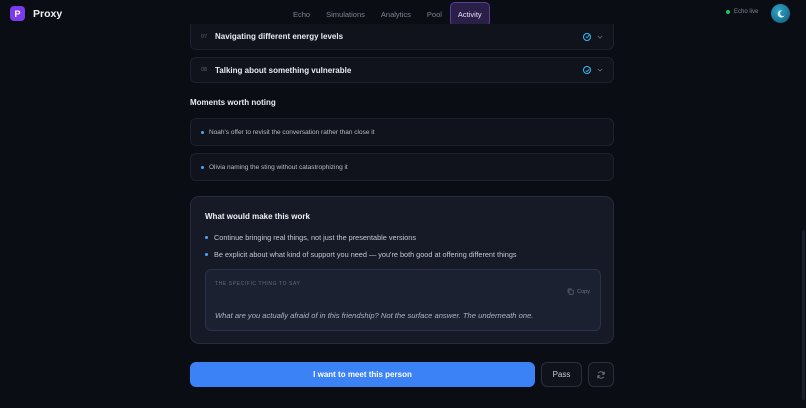  I want to click on app-name: Proxy, so click(48, 13).